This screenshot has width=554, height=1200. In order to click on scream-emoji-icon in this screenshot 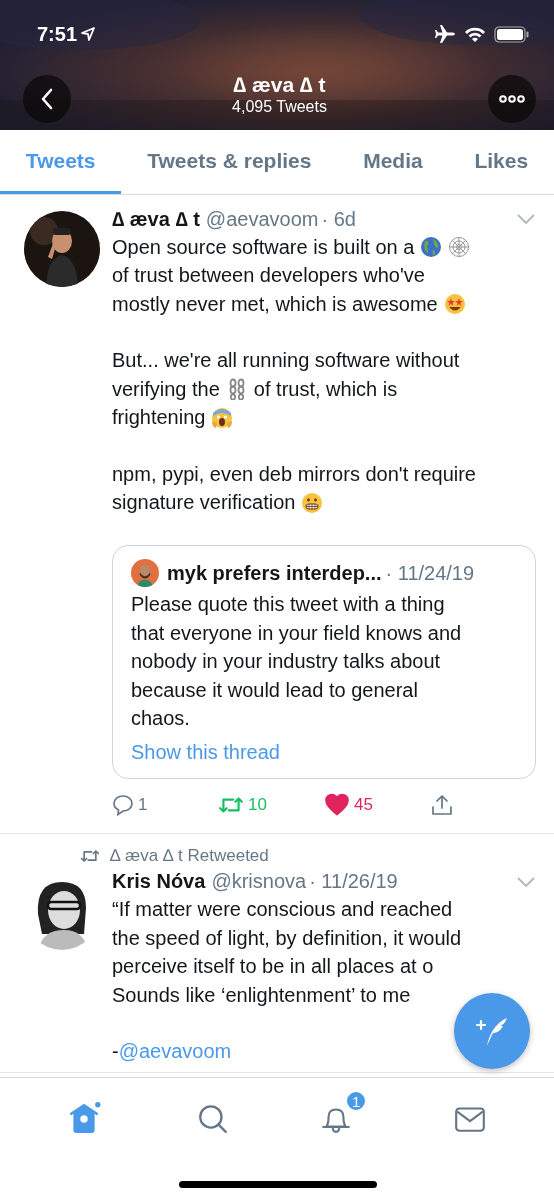, I will do `click(222, 417)`.